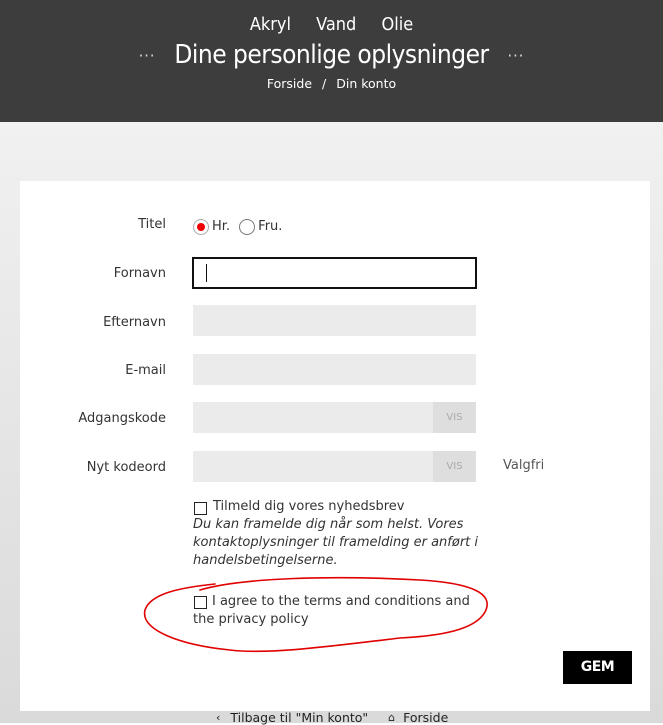 The width and height of the screenshot is (663, 725). I want to click on home-icon: ⌂, so click(392, 717).